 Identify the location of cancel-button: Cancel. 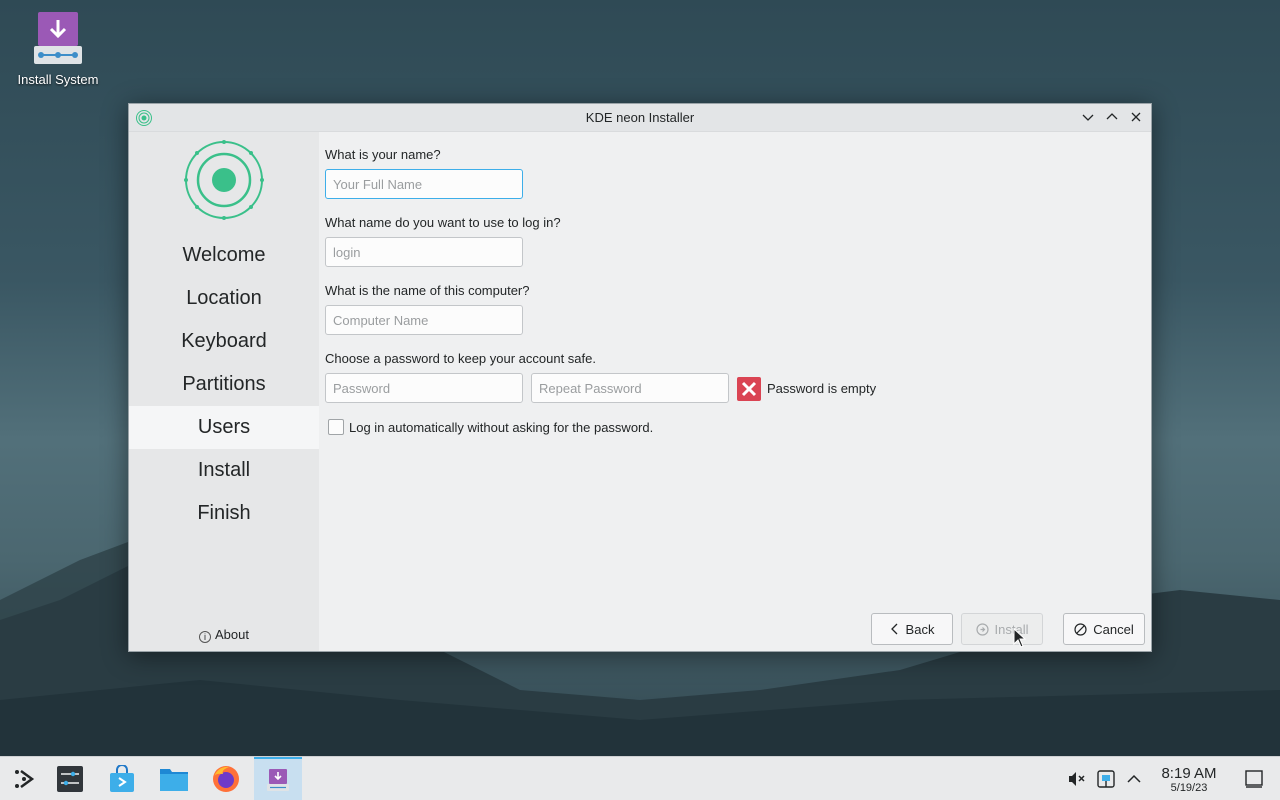
(1104, 629).